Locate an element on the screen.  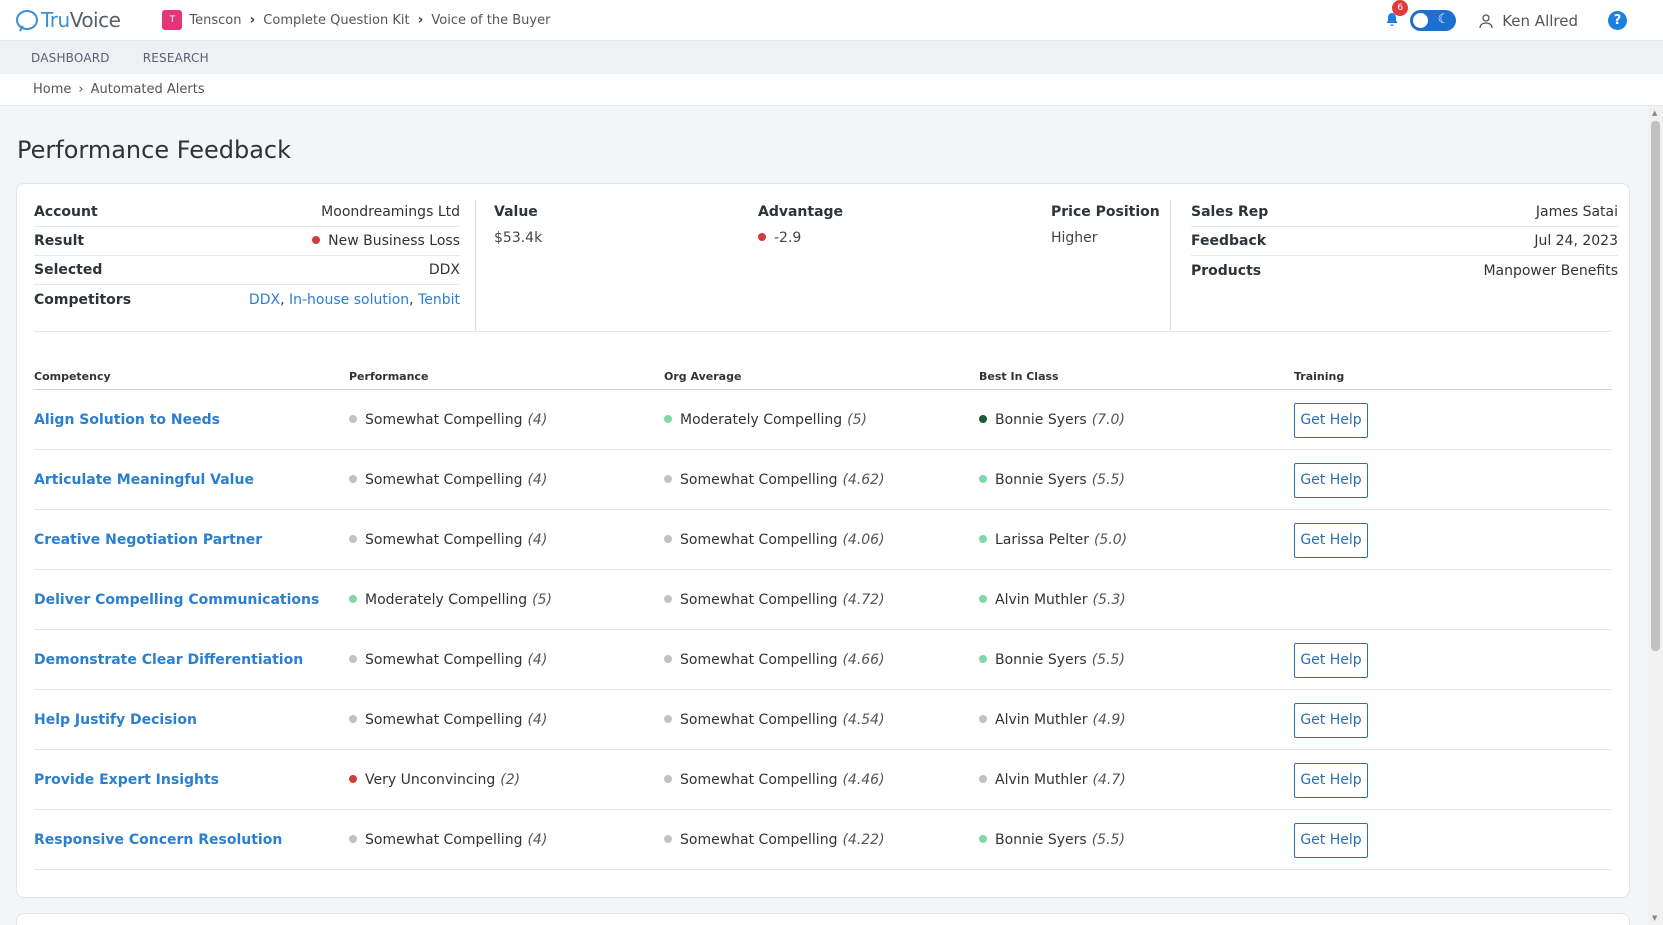
competency-cell: Provide Expert Insights is located at coordinates (126, 780).